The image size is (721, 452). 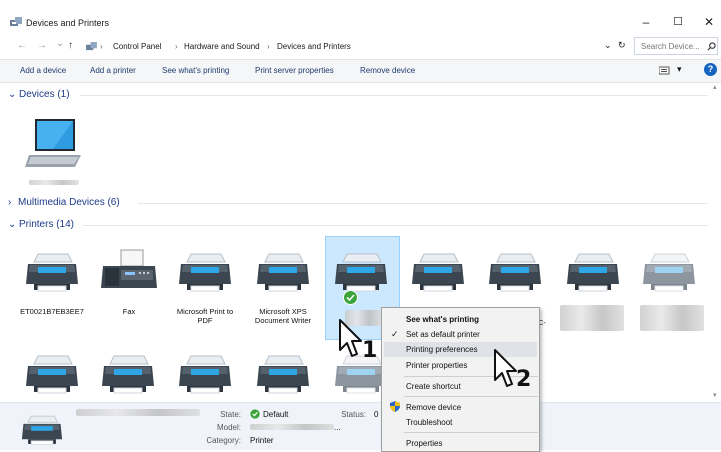 What do you see at coordinates (715, 87) in the screenshot?
I see `scroll-up-icon: ▴` at bounding box center [715, 87].